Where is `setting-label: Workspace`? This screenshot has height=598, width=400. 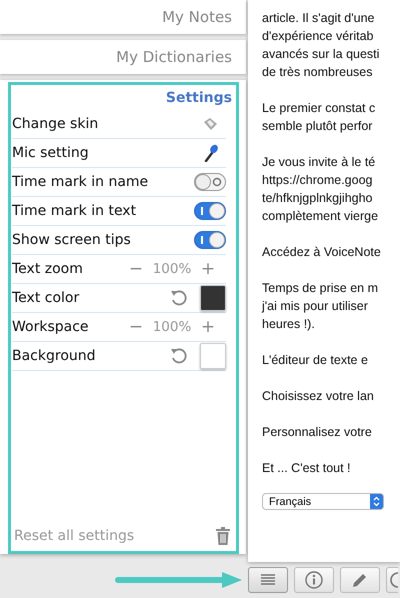 setting-label: Workspace is located at coordinates (50, 327).